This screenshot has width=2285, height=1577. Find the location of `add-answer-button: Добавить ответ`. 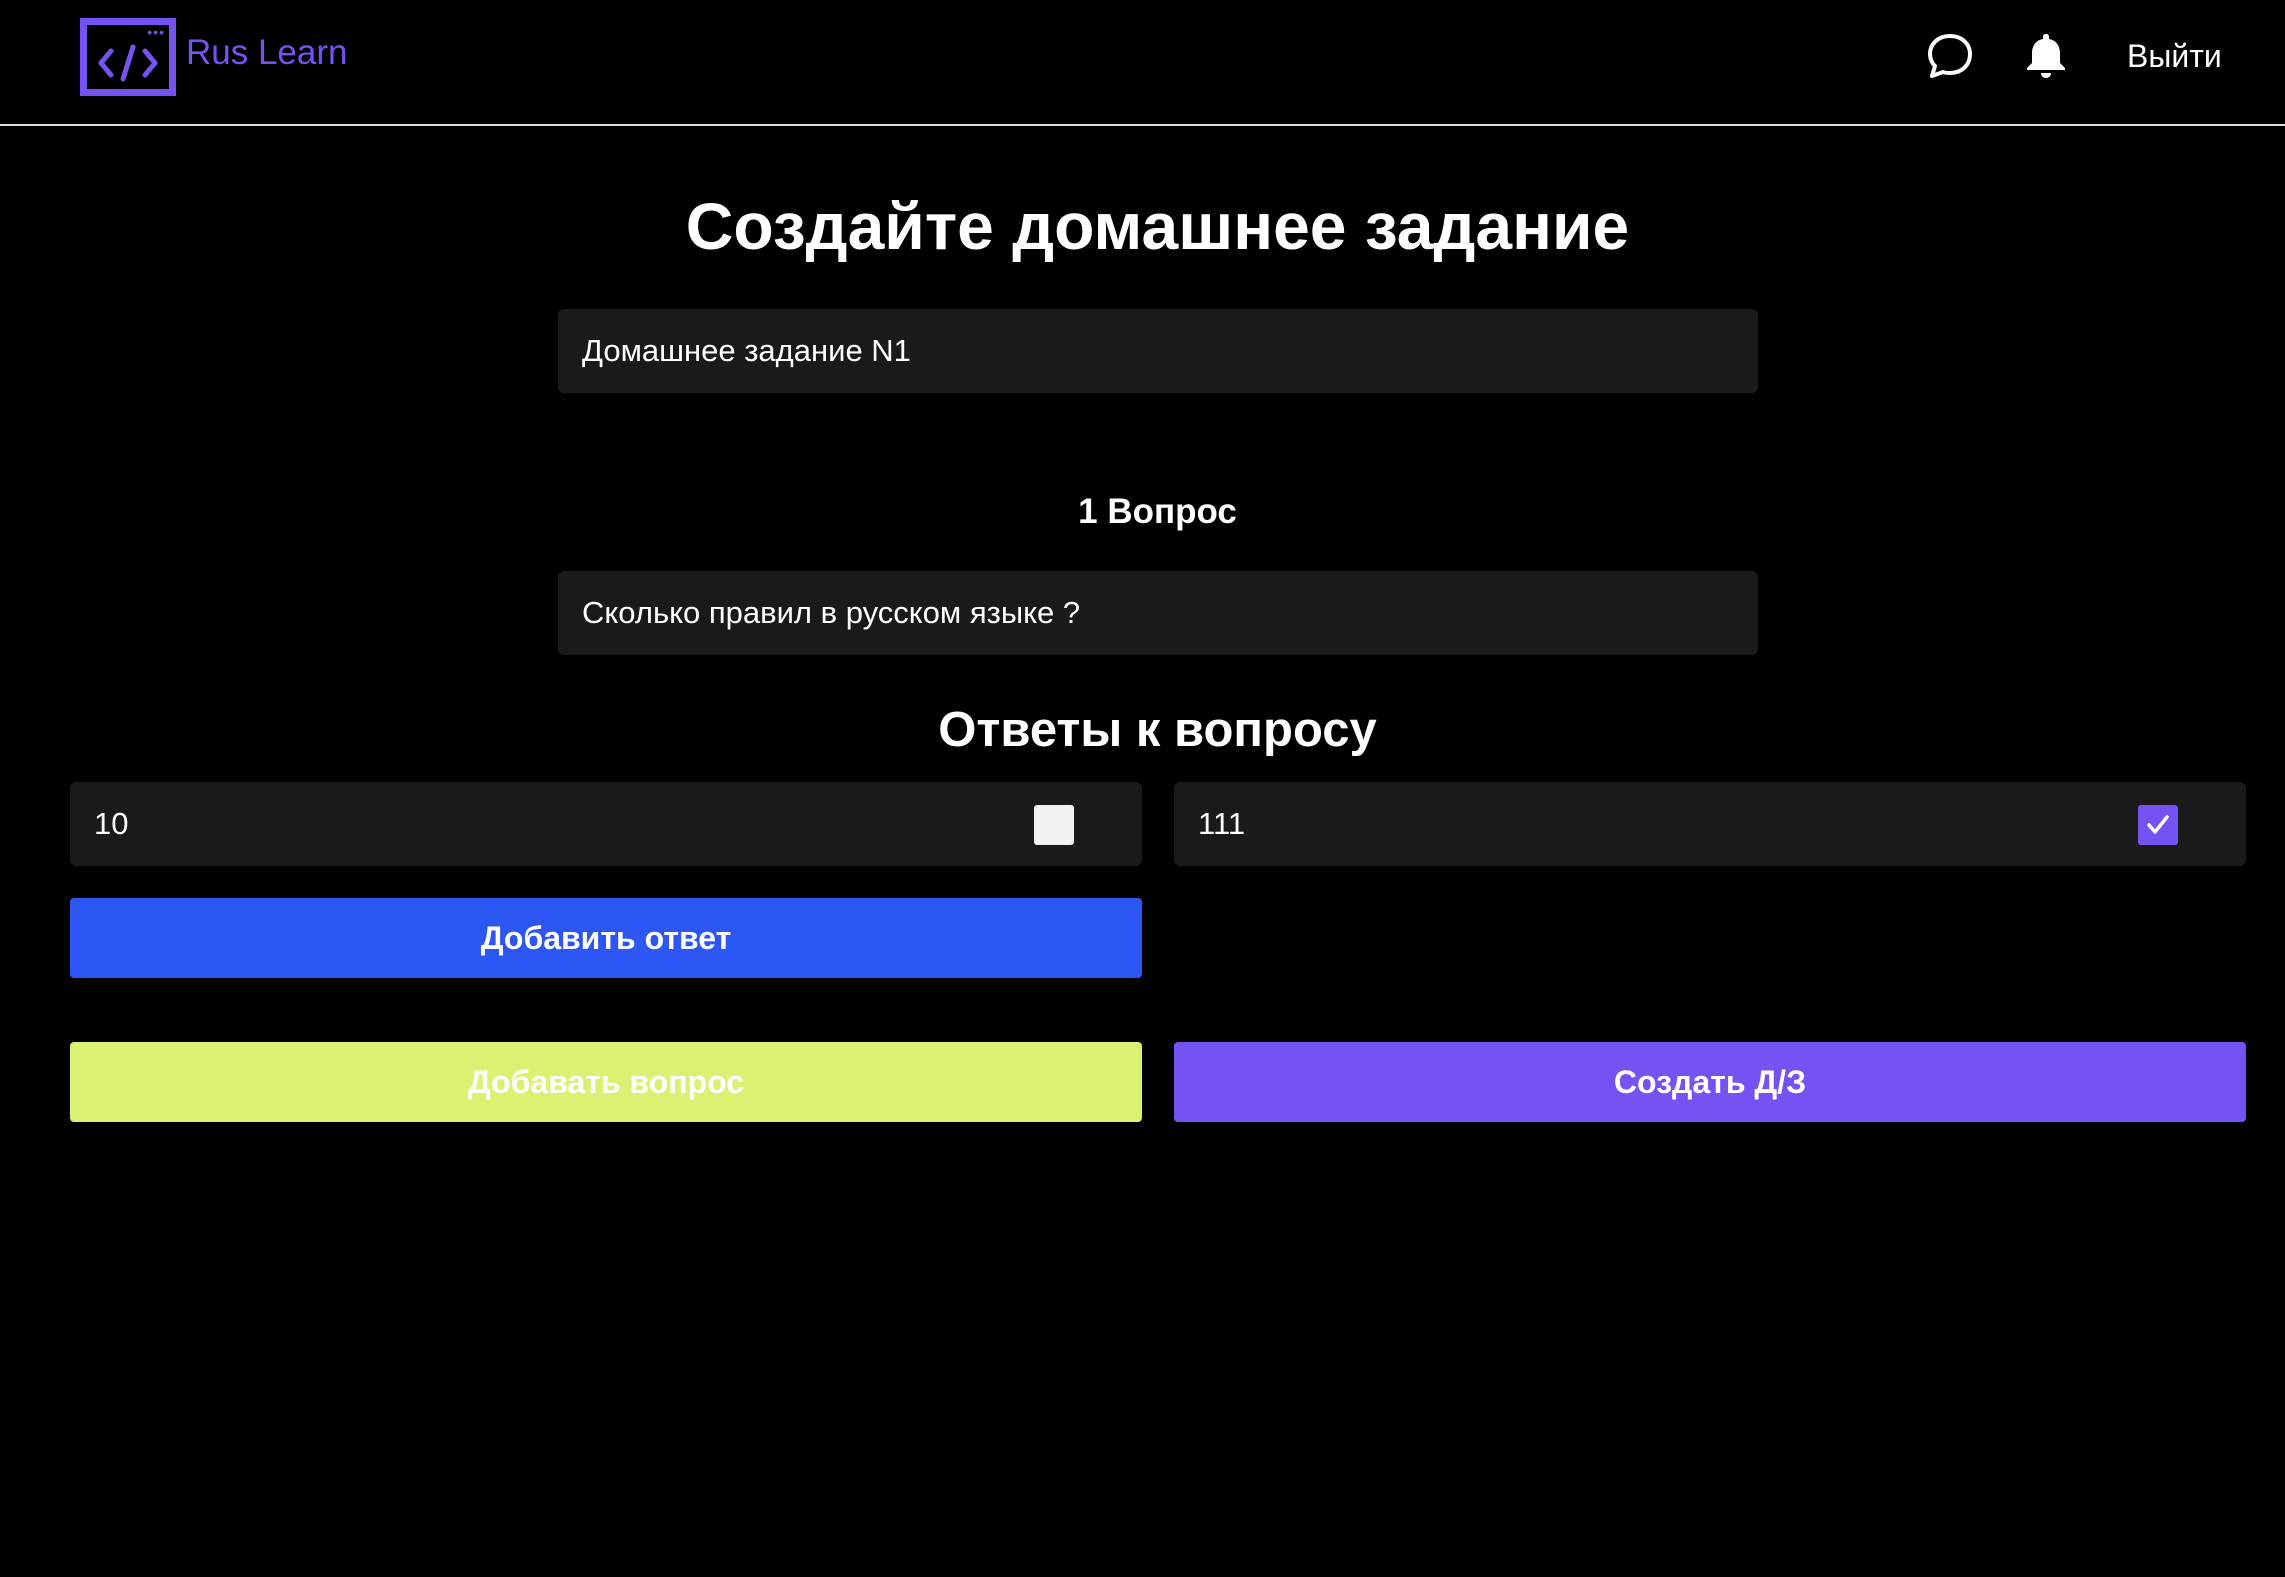

add-answer-button: Добавить ответ is located at coordinates (606, 938).